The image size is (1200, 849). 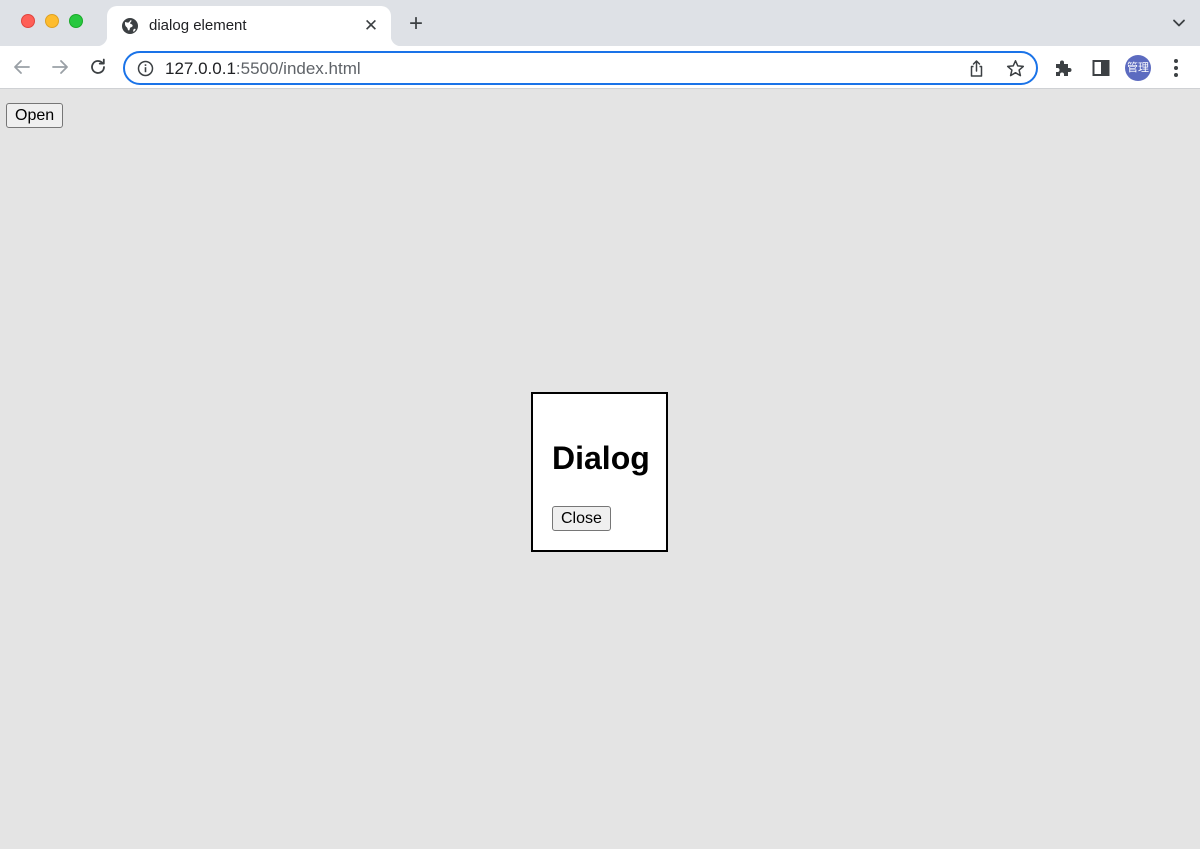 I want to click on side-panel-icon, so click(x=1101, y=68).